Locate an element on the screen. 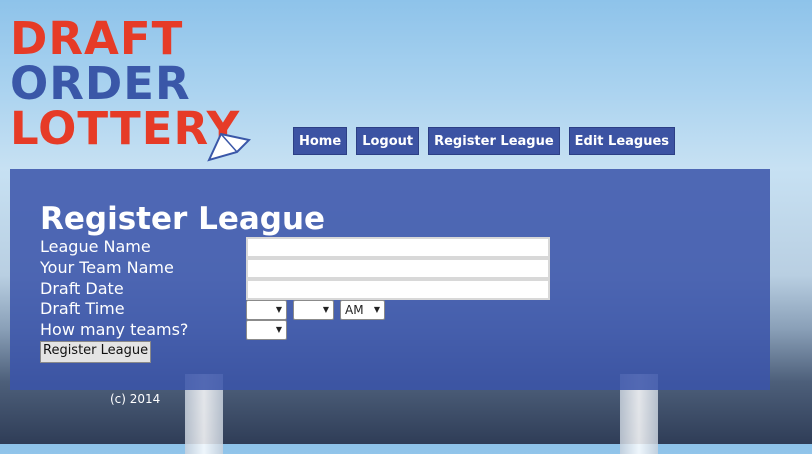  draft-time-label: Draft Time is located at coordinates (82, 308).